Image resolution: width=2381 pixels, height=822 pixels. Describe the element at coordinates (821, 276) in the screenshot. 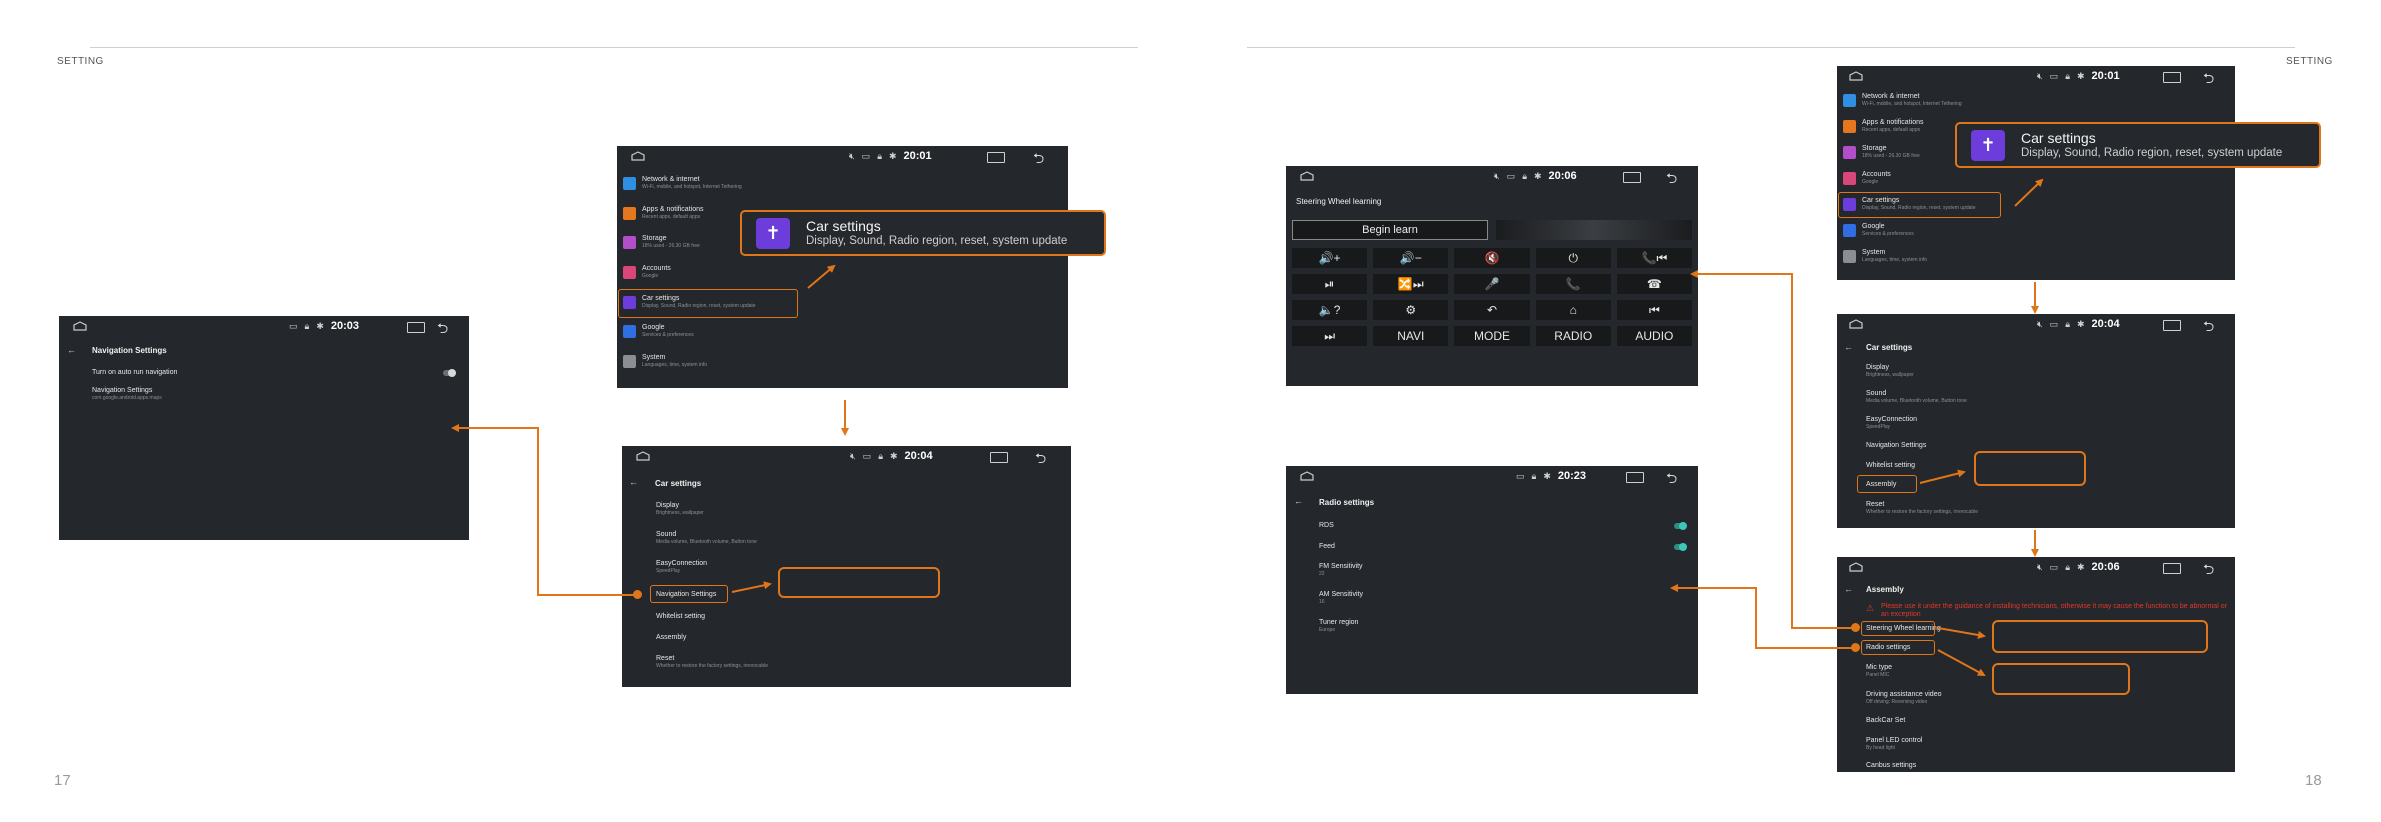

I see `arrow-to-callout` at that location.